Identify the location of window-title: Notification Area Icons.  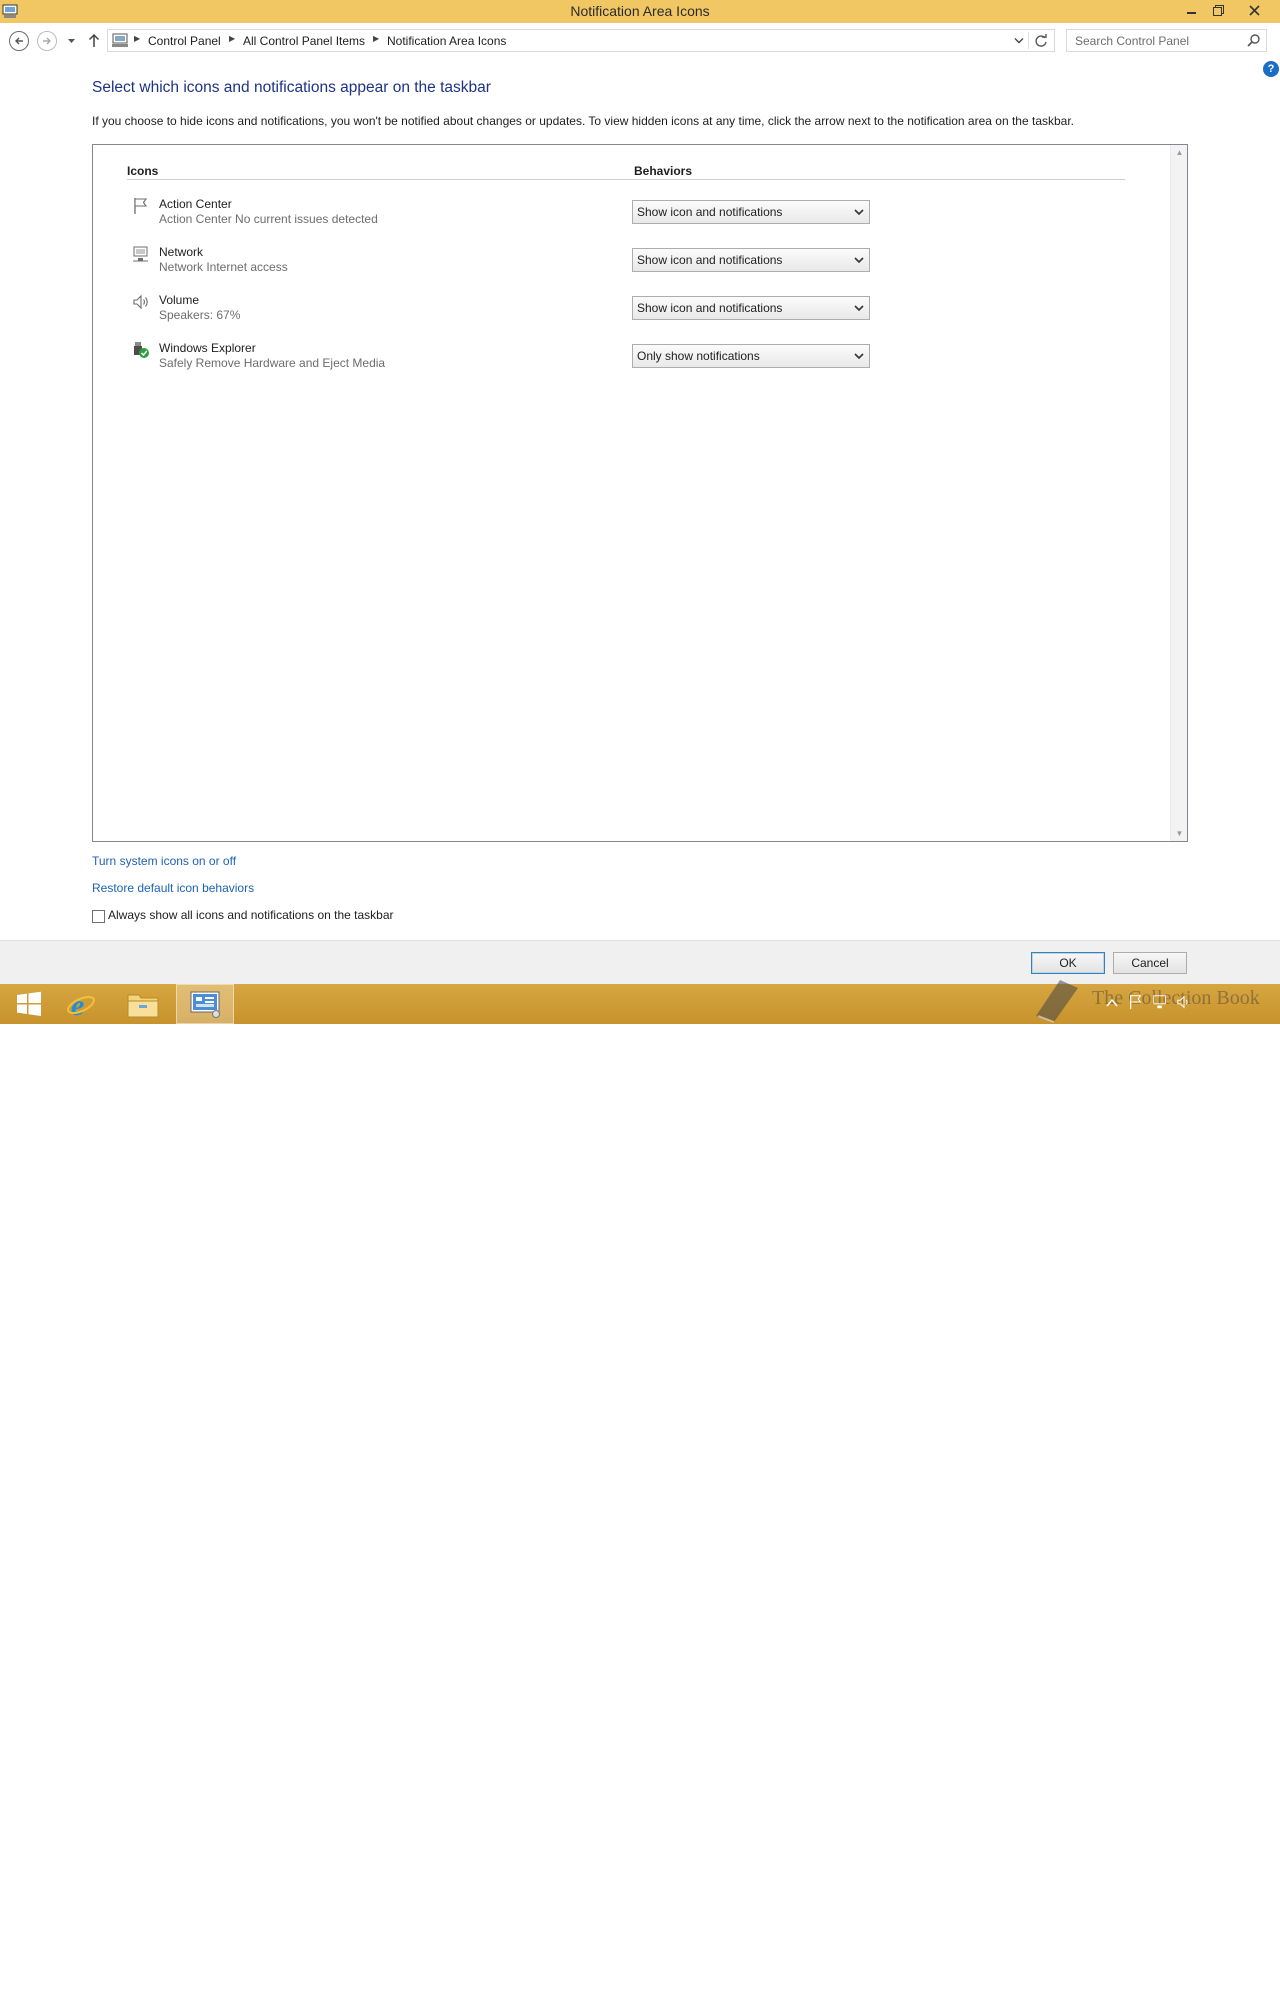
(640, 11).